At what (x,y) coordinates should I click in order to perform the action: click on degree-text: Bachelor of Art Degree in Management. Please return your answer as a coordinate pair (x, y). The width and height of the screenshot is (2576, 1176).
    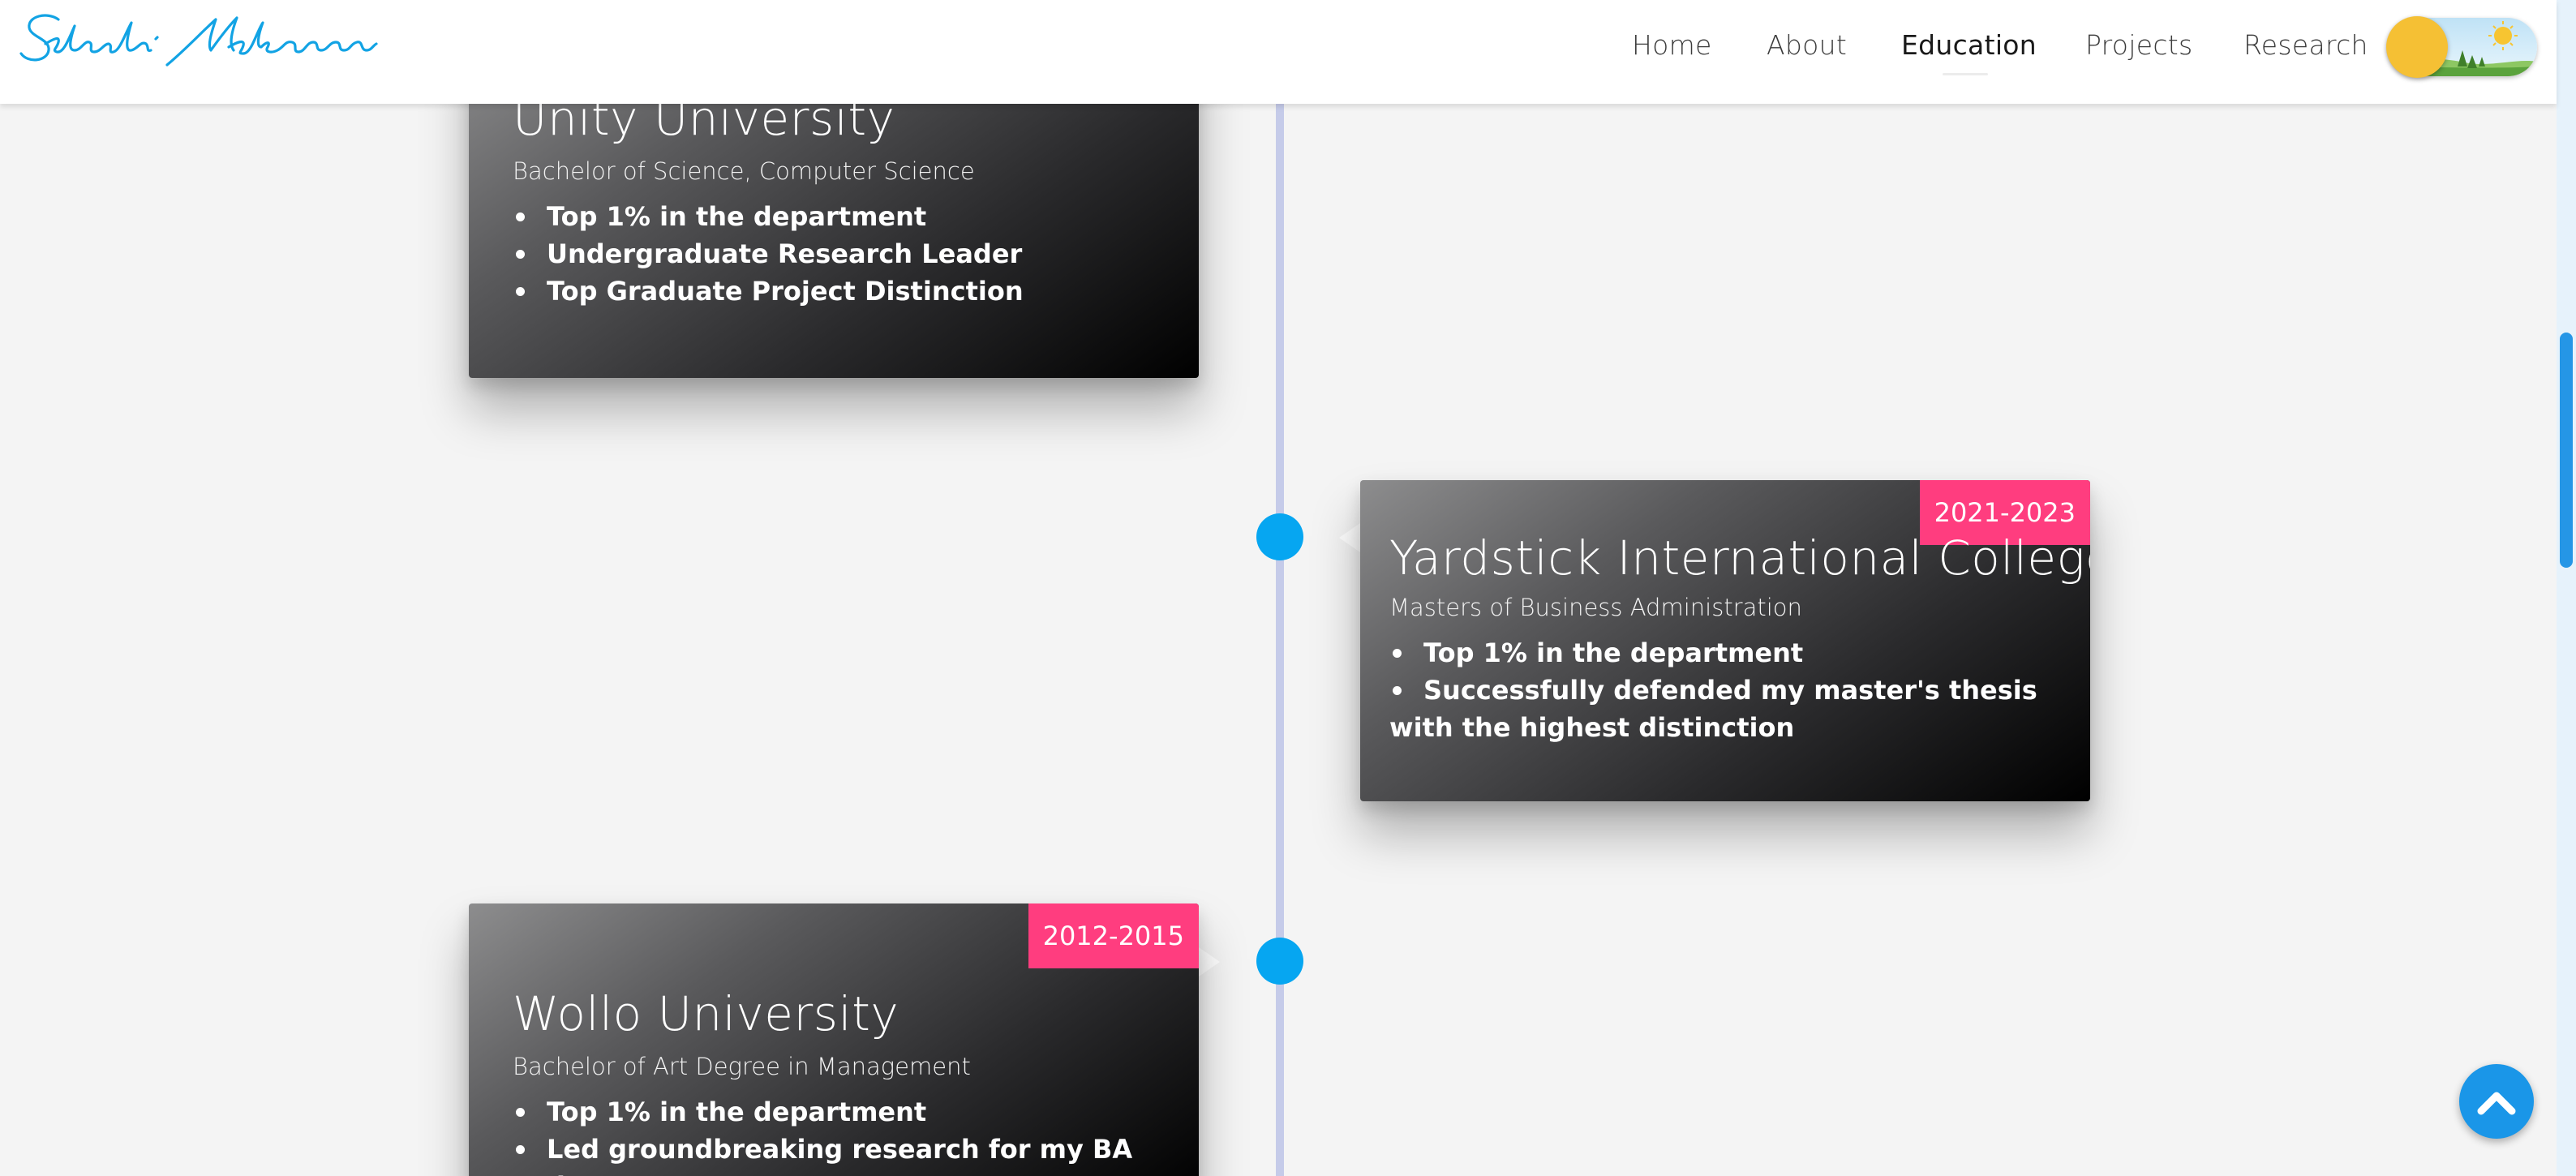
    Looking at the image, I should click on (742, 1066).